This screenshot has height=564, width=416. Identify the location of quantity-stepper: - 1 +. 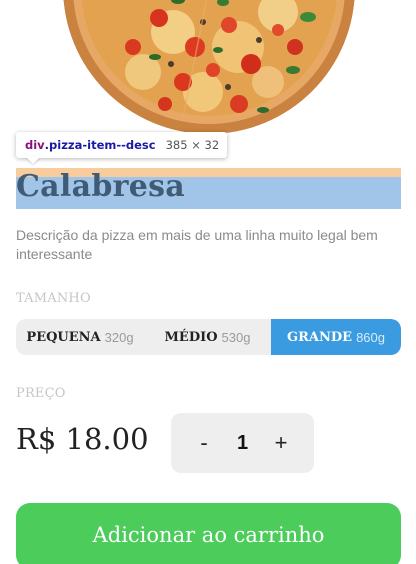
(242, 443).